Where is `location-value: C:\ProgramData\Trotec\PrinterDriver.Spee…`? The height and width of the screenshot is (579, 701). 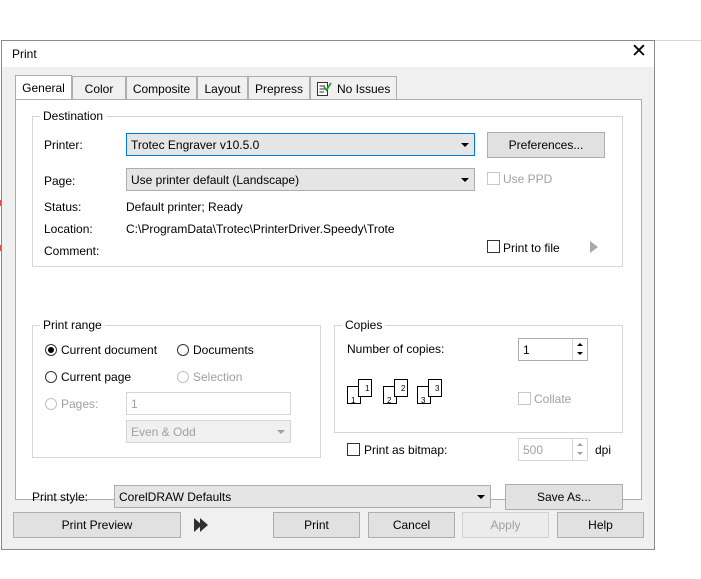
location-value: C:\ProgramData\Trotec\PrinterDriver.Spee… is located at coordinates (260, 229).